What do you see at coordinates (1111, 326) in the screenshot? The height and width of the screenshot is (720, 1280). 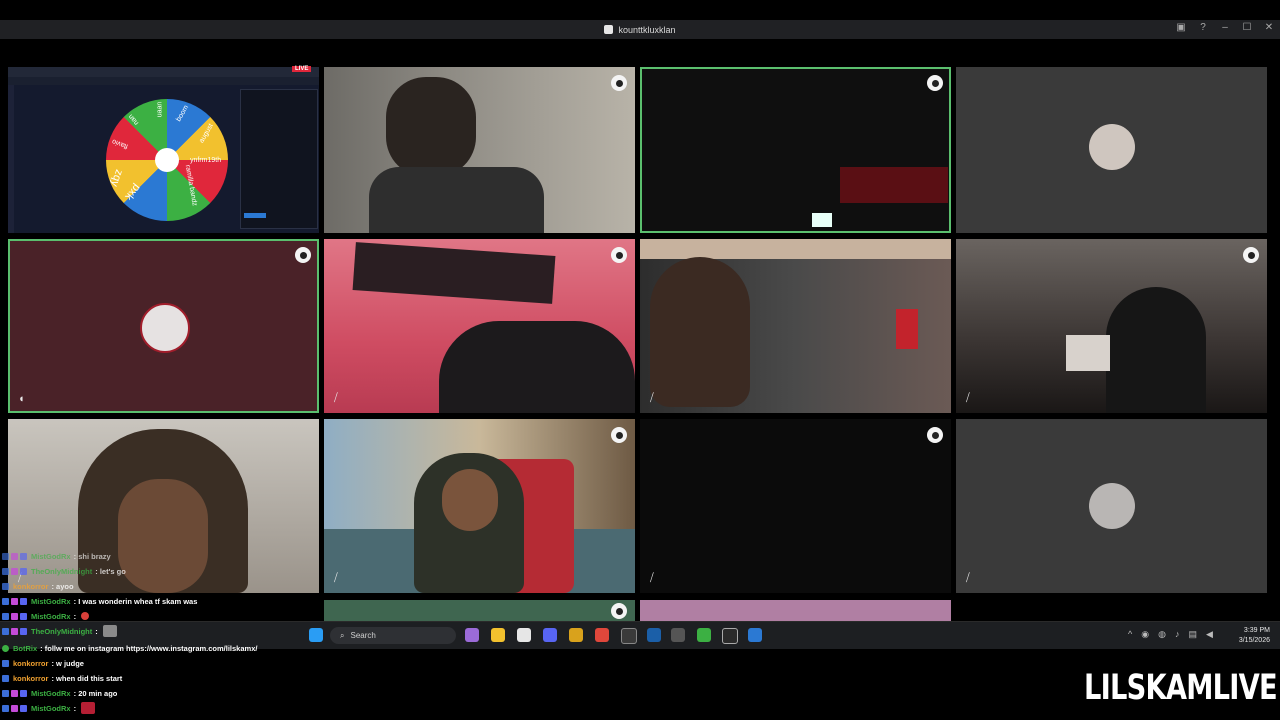 I see `video-tile-user-8: ⧸` at bounding box center [1111, 326].